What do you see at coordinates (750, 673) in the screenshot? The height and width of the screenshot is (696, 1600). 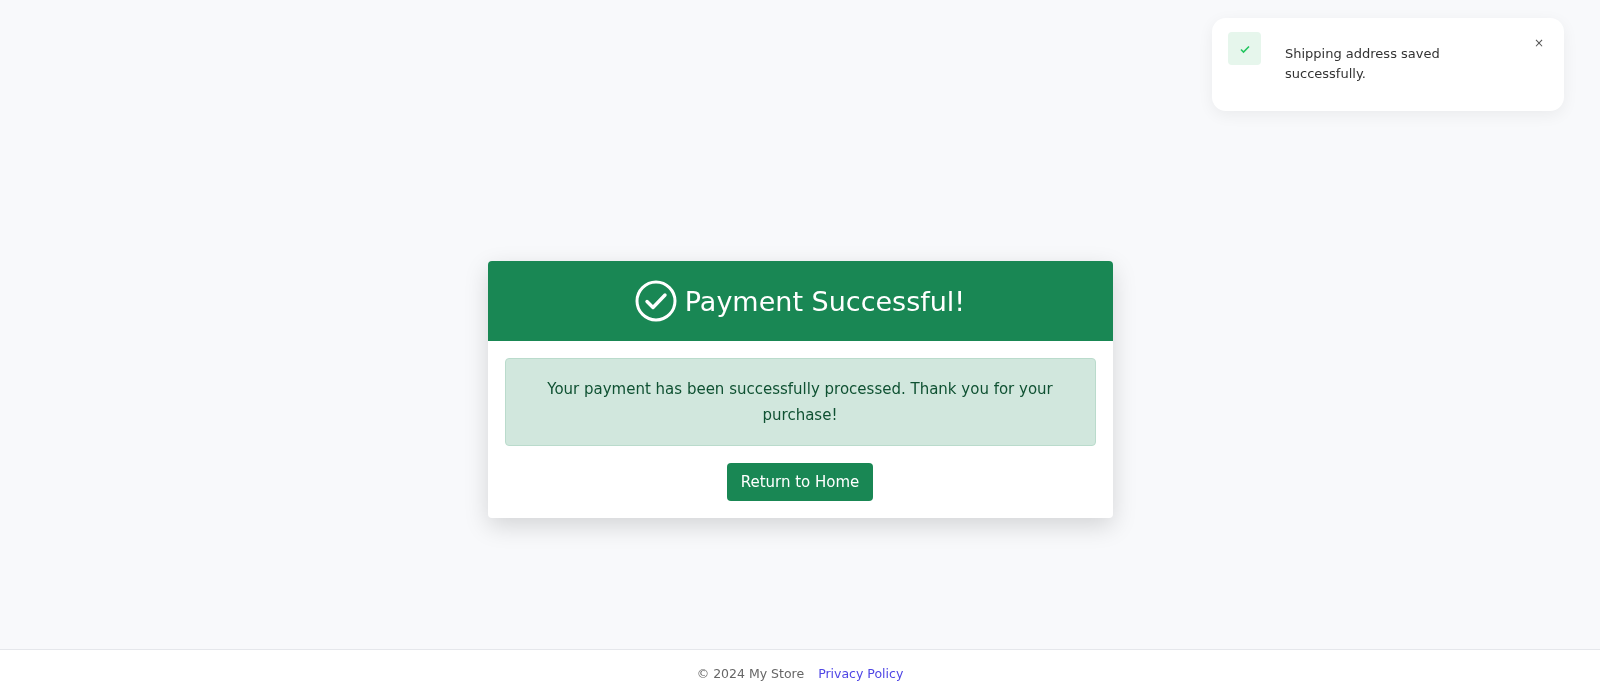 I see `copyright-text: © 2024 My Store` at bounding box center [750, 673].